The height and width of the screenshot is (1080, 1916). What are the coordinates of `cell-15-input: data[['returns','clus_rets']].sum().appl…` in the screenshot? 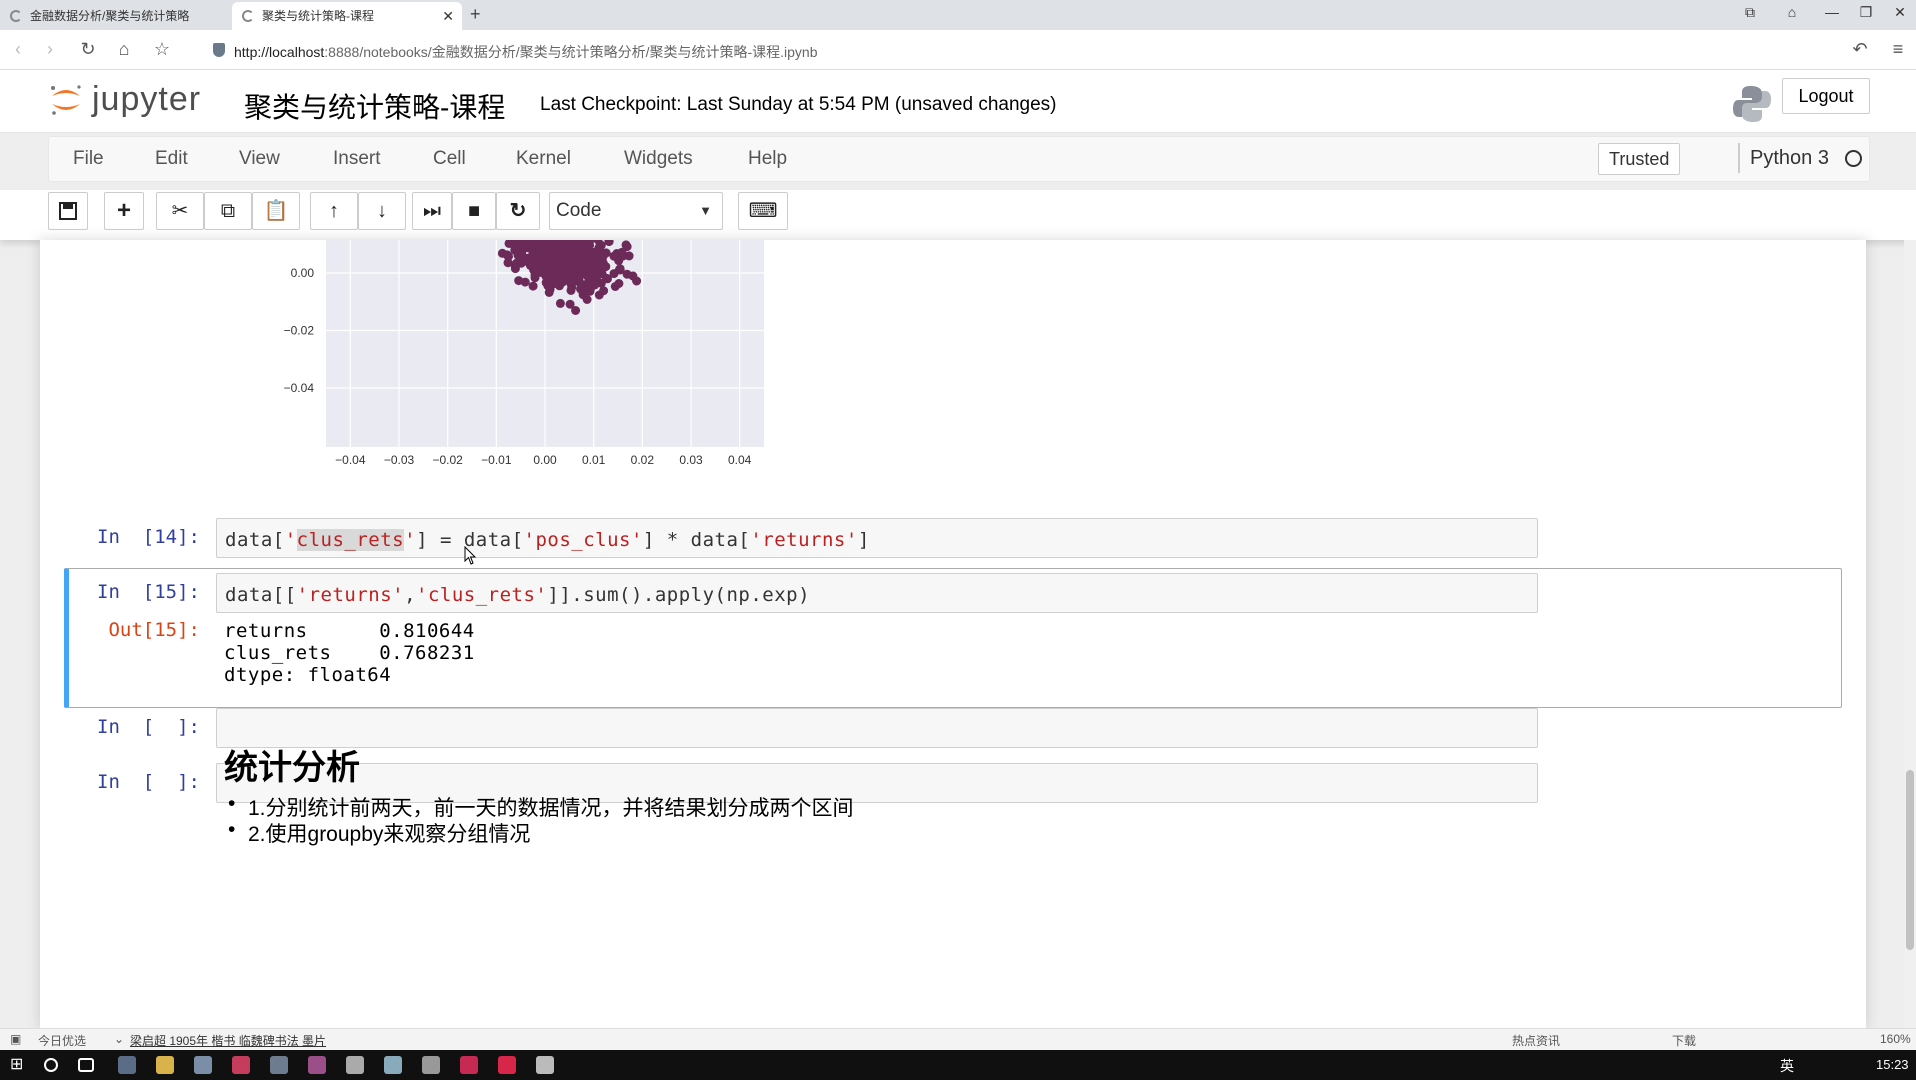 It's located at (877, 593).